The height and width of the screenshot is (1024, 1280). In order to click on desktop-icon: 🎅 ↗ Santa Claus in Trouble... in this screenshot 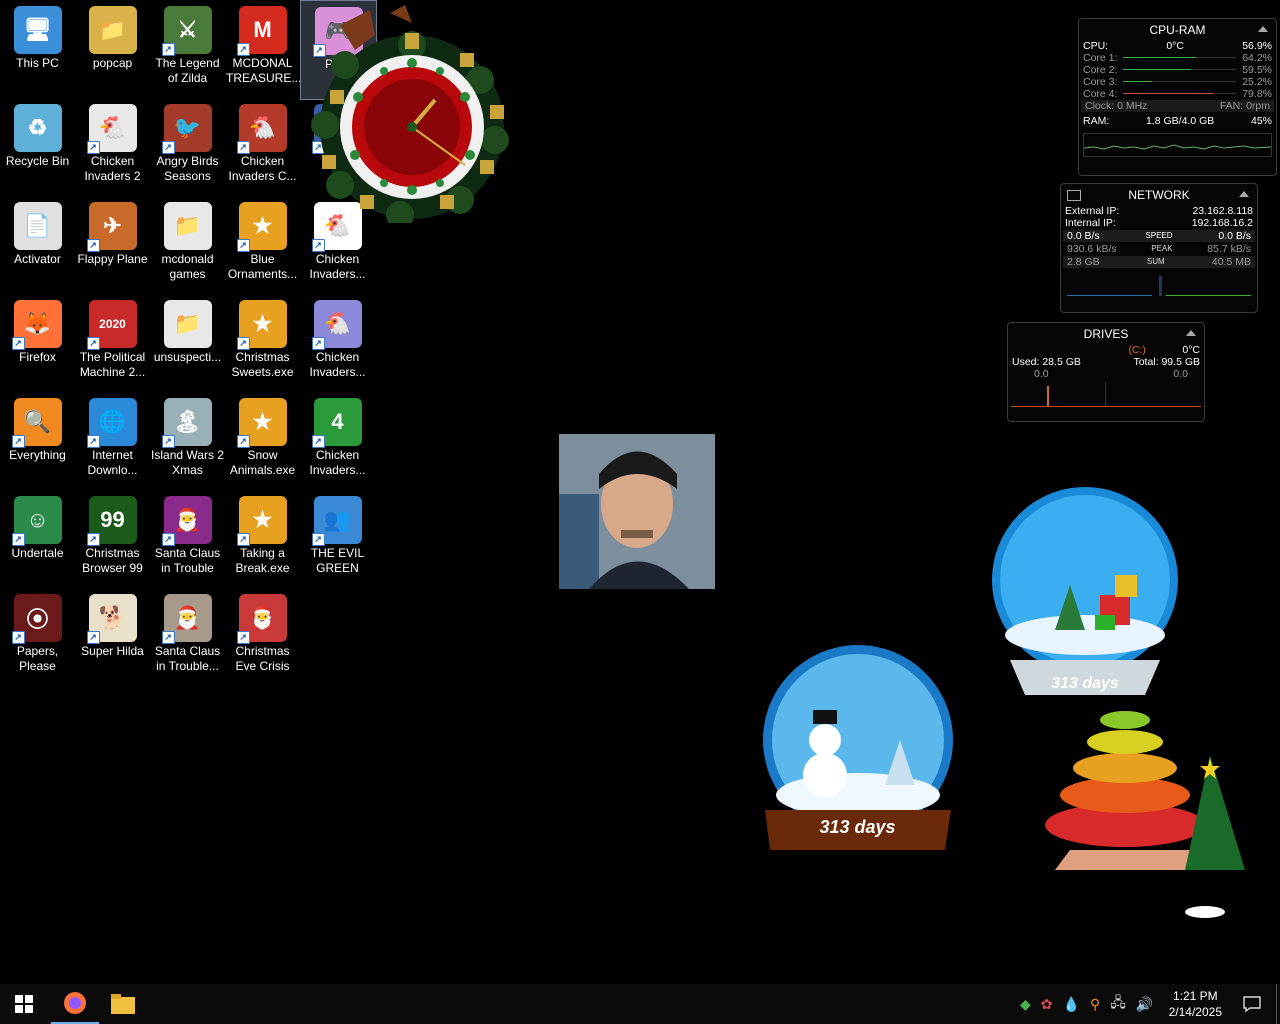, I will do `click(187, 637)`.